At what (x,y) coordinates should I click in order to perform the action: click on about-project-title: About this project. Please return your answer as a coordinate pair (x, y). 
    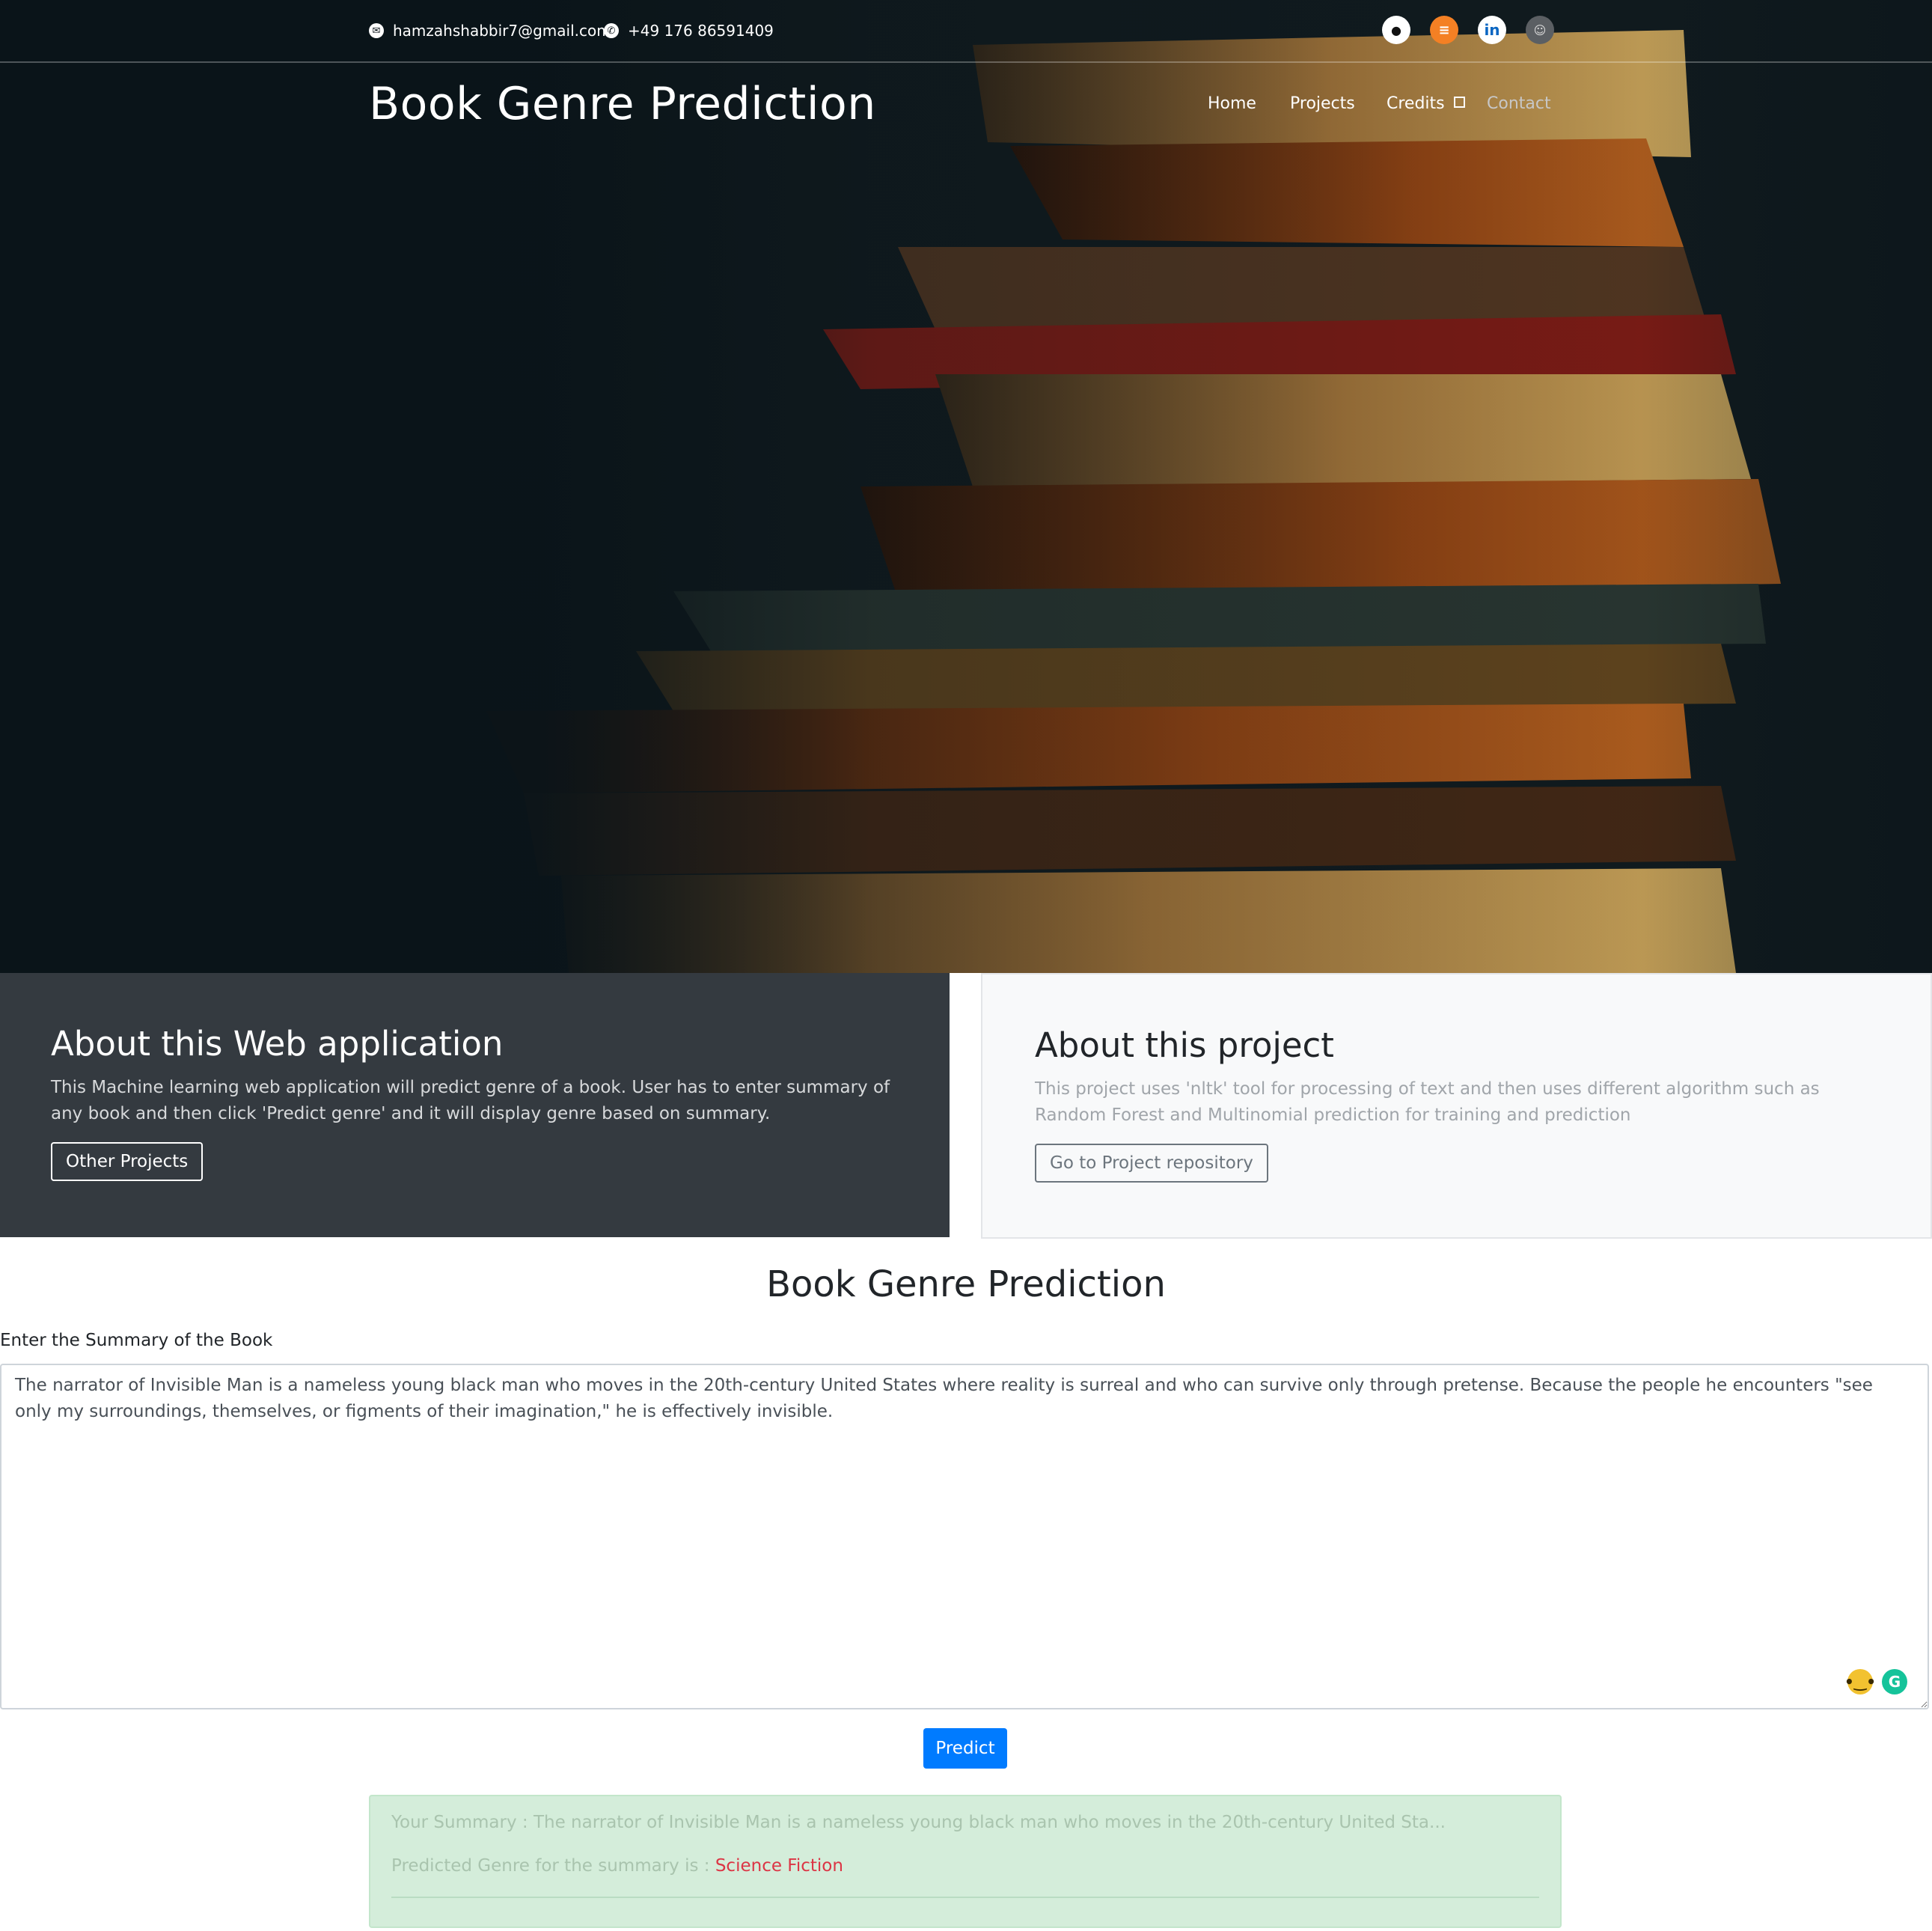
    Looking at the image, I should click on (1184, 1045).